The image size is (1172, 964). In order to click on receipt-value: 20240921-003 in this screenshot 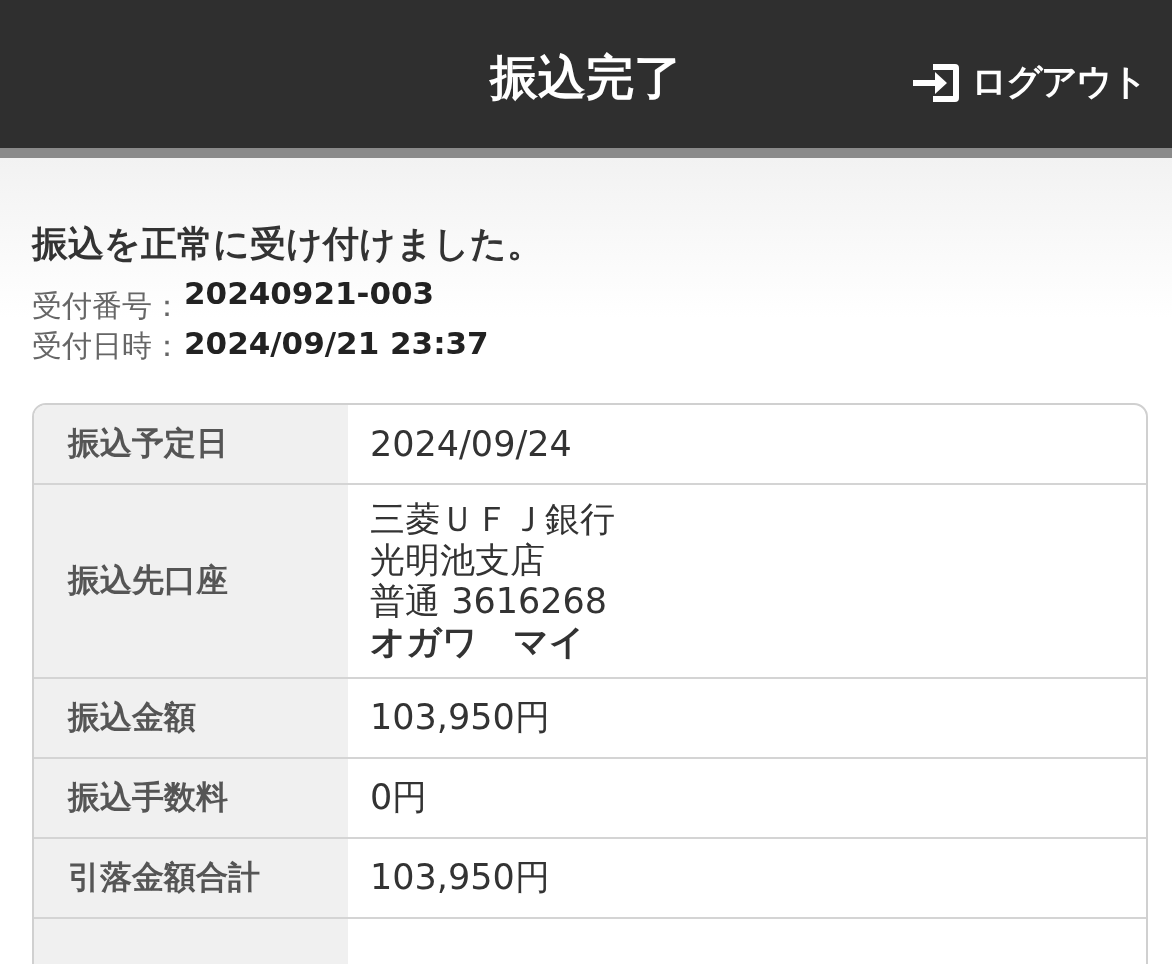, I will do `click(309, 293)`.